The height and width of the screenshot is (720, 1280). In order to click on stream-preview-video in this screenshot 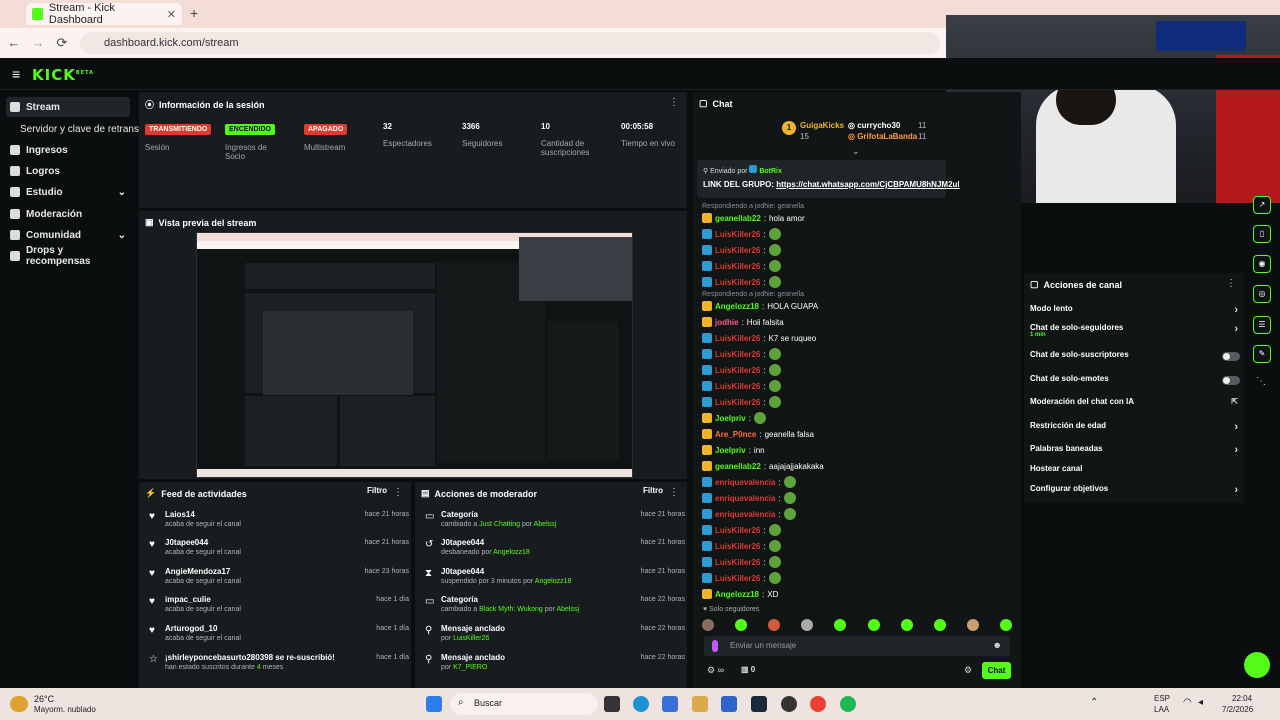, I will do `click(414, 355)`.